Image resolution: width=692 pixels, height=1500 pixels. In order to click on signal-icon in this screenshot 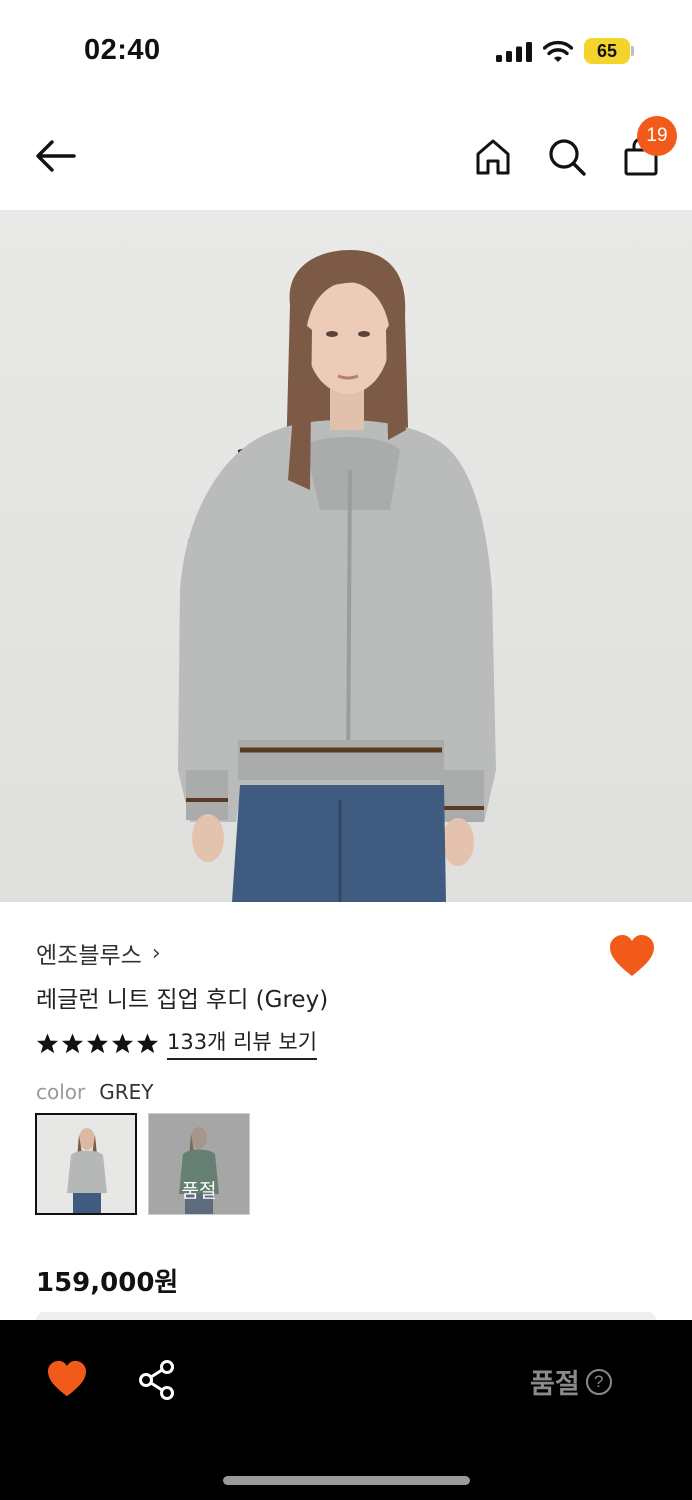, I will do `click(514, 52)`.